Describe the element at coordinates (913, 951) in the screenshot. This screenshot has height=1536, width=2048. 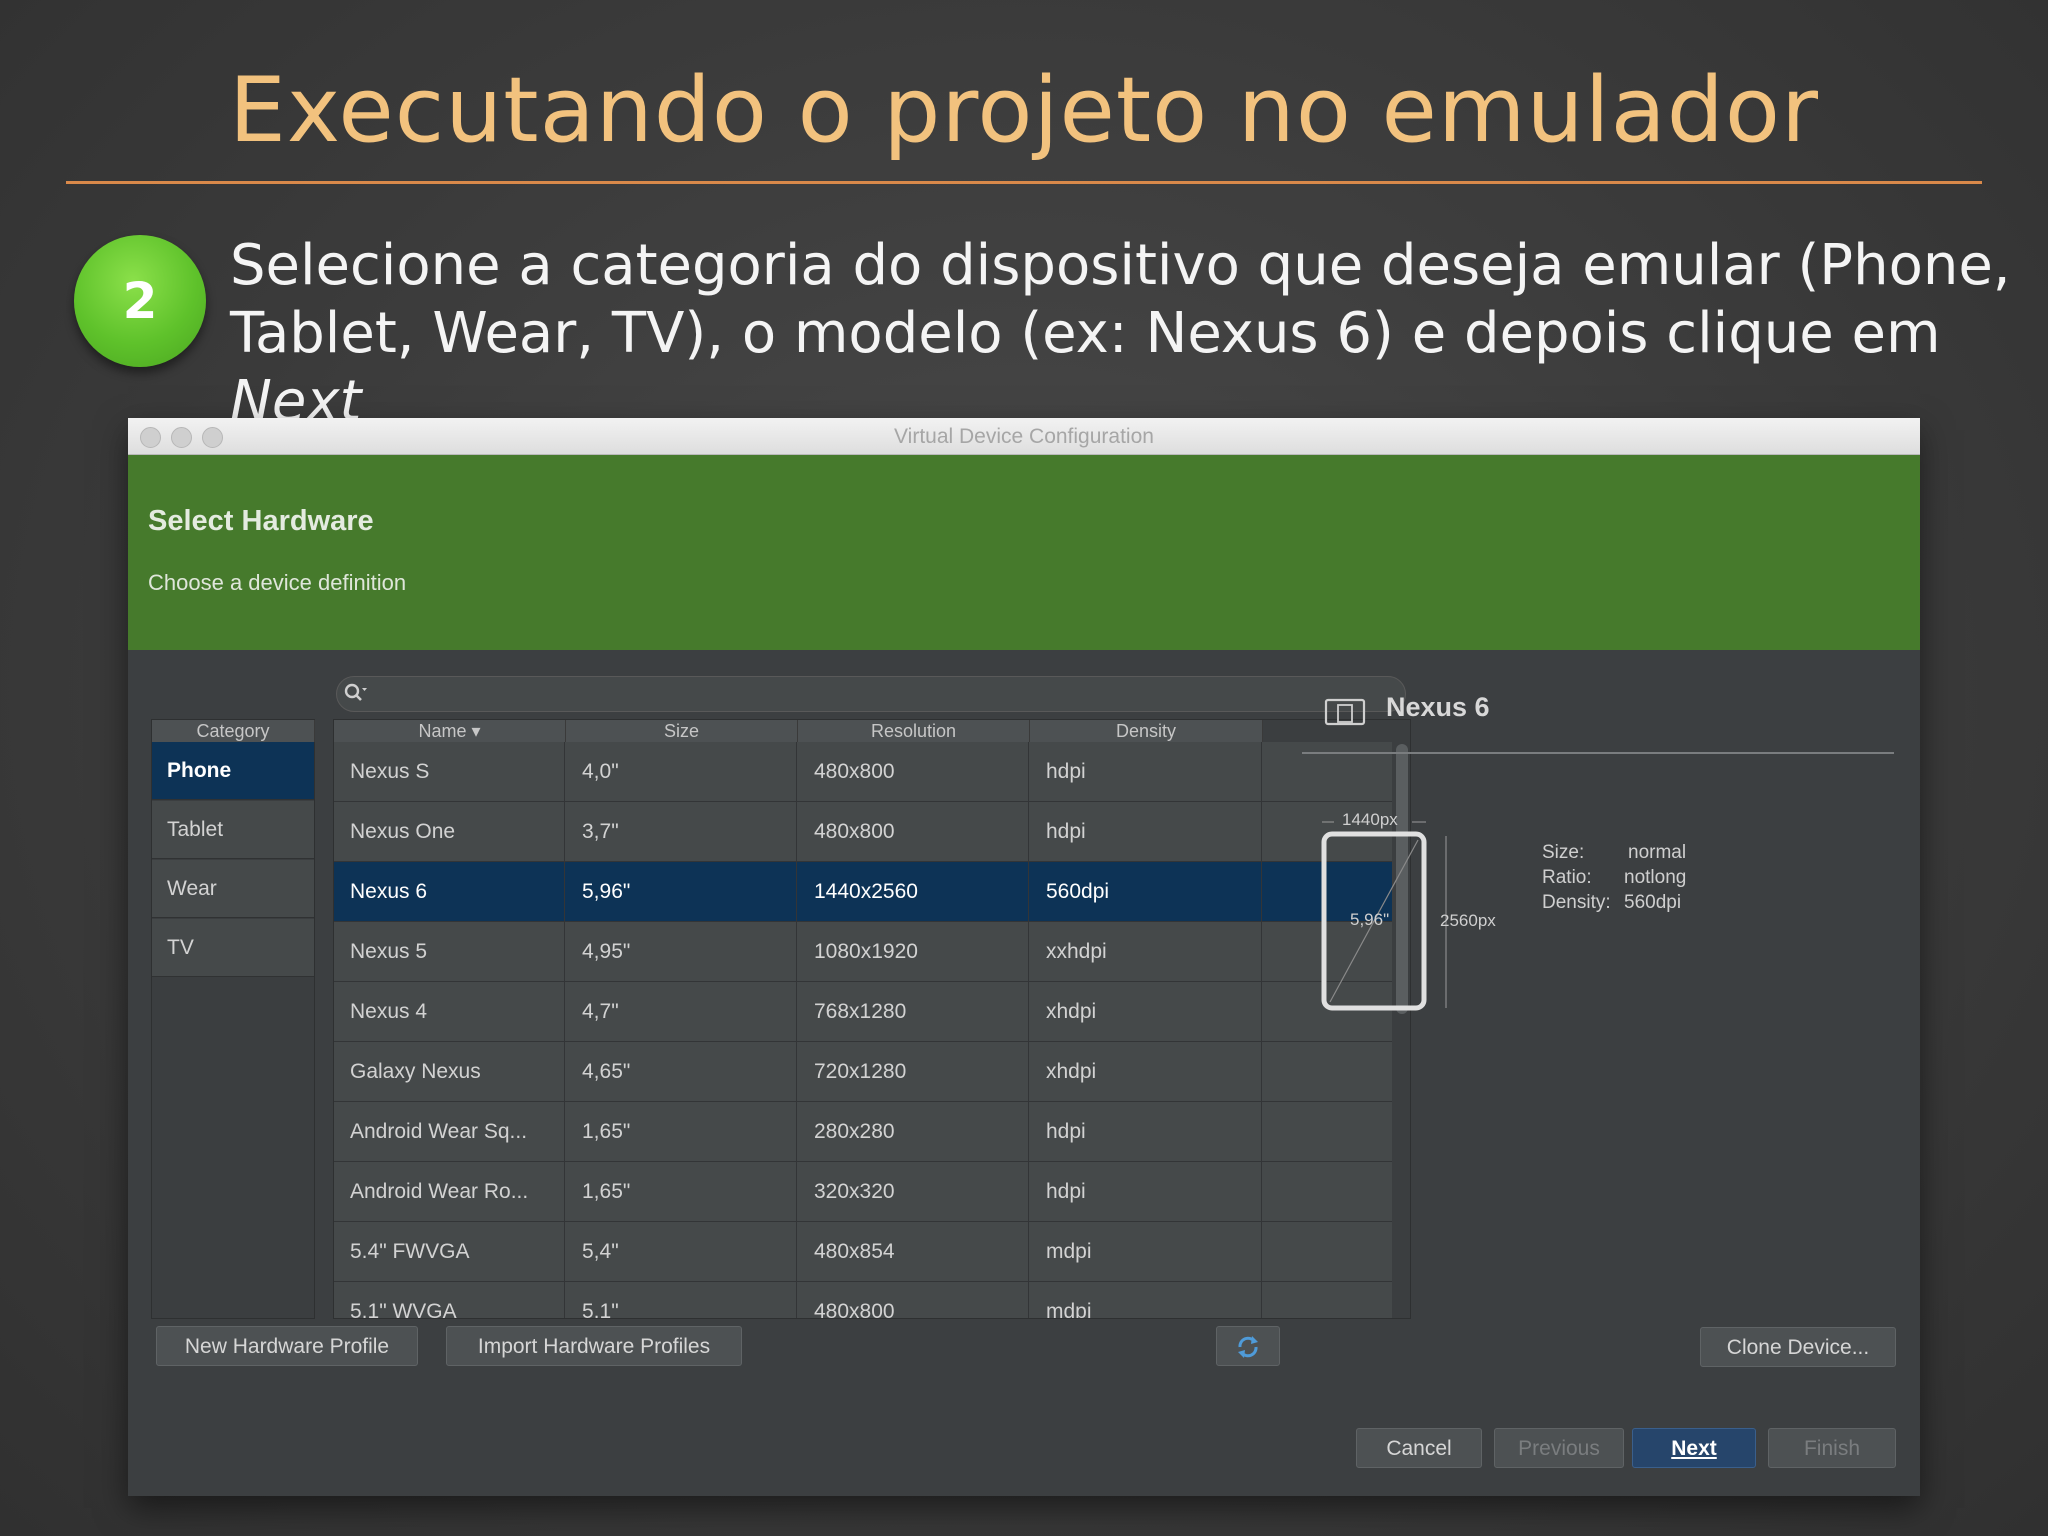
I see `cell-resolution: 1080x1920` at that location.